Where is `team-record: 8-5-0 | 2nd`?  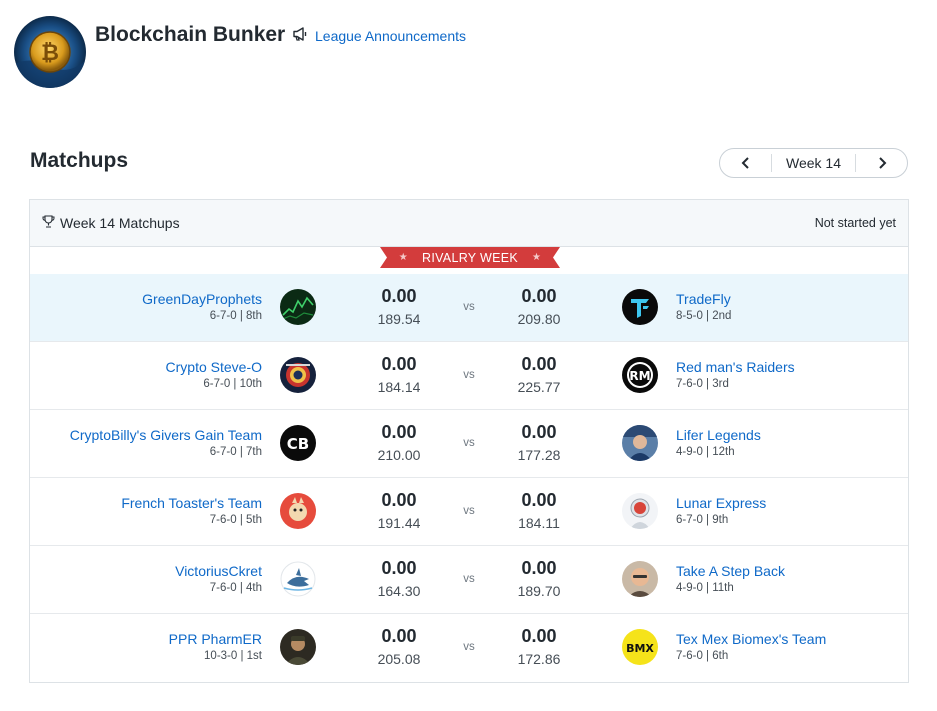 team-record: 8-5-0 | 2nd is located at coordinates (704, 316).